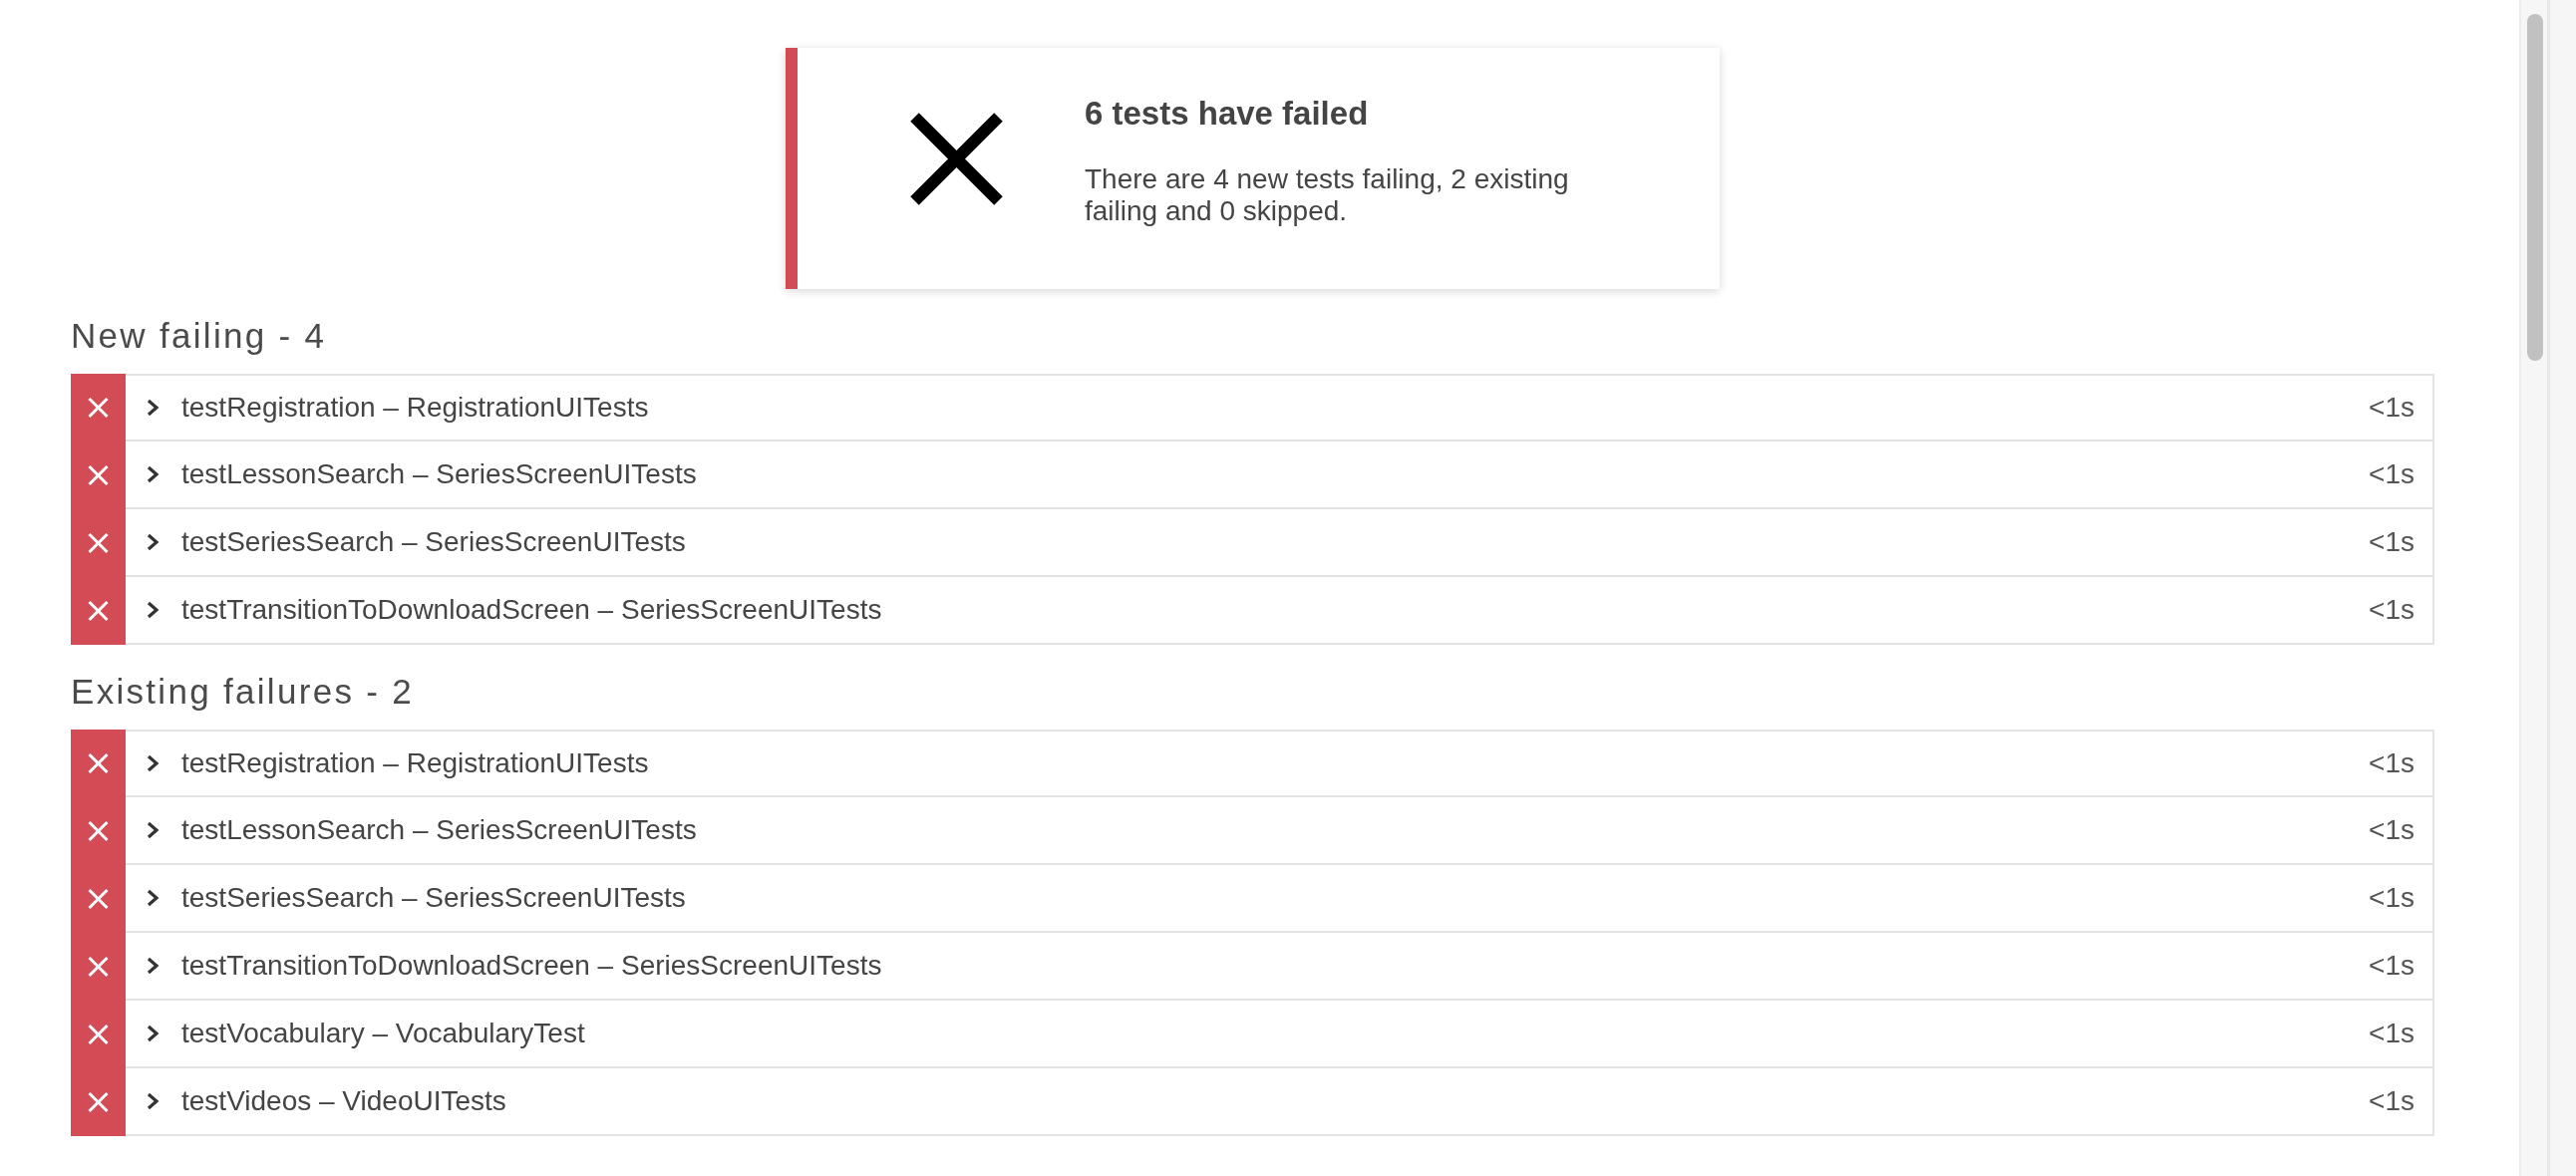  I want to click on section-heading: New failing - 4, so click(199, 336).